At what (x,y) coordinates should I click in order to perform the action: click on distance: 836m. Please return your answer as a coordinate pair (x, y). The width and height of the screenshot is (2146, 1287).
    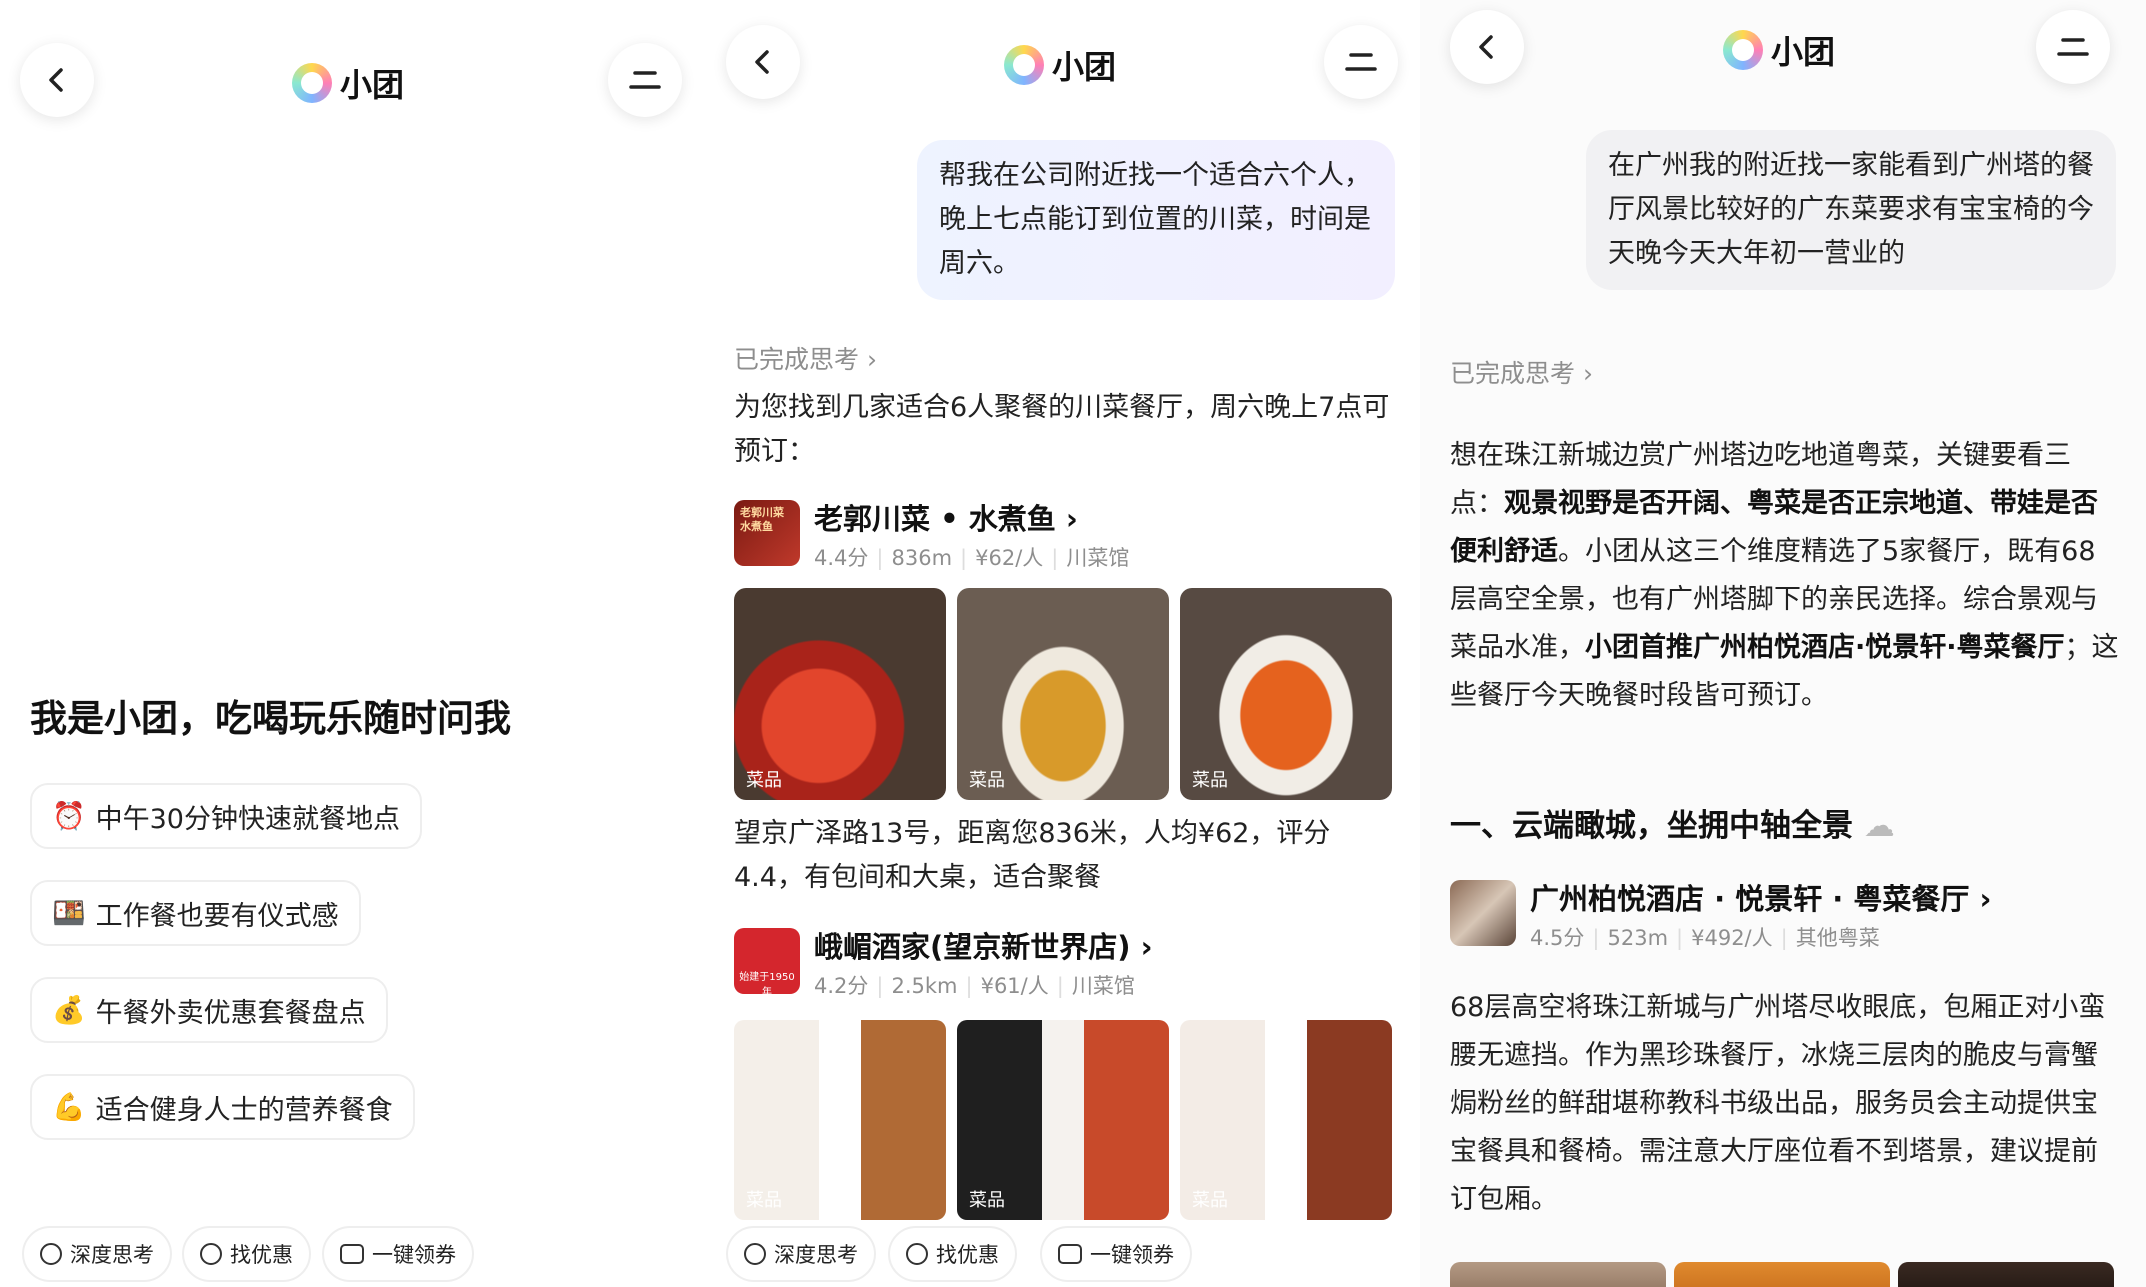
    Looking at the image, I should click on (922, 558).